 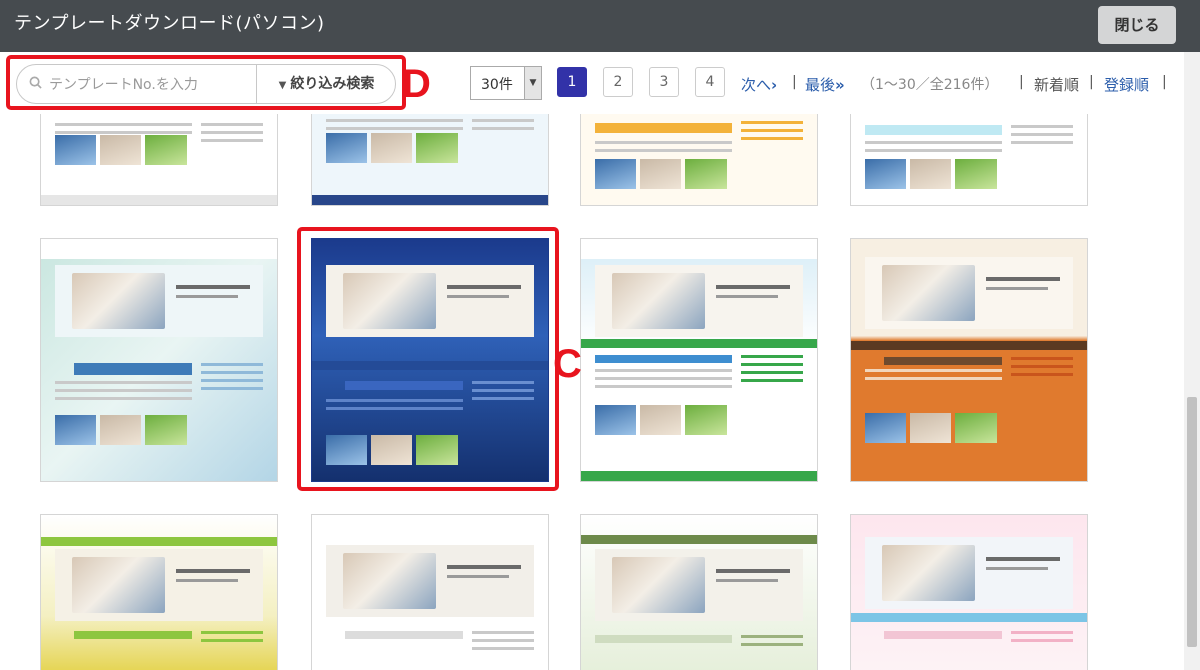 What do you see at coordinates (1056, 84) in the screenshot?
I see `sort-newest-link: 新着順` at bounding box center [1056, 84].